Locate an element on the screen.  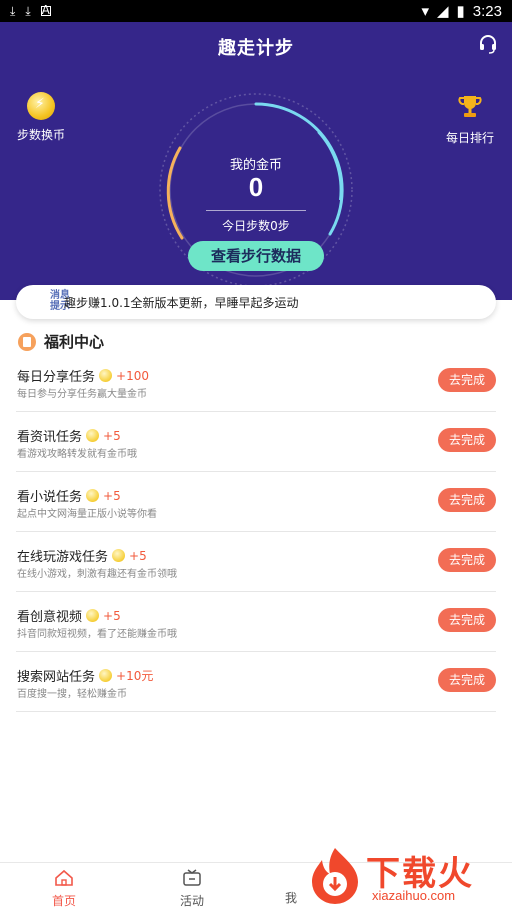
notice-text: 趣步赚1.0.1全新版本更新，早睡早起多运动 is located at coordinates (181, 302).